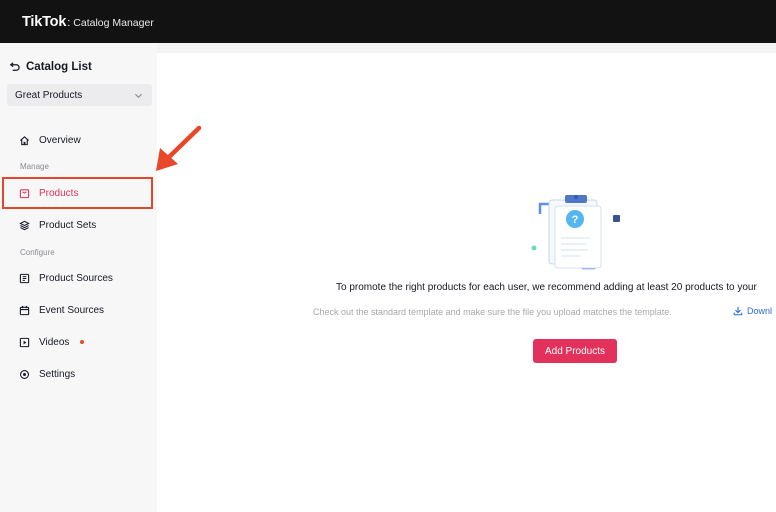 The image size is (776, 512). What do you see at coordinates (77, 193) in the screenshot?
I see `annotation-highlight-box` at bounding box center [77, 193].